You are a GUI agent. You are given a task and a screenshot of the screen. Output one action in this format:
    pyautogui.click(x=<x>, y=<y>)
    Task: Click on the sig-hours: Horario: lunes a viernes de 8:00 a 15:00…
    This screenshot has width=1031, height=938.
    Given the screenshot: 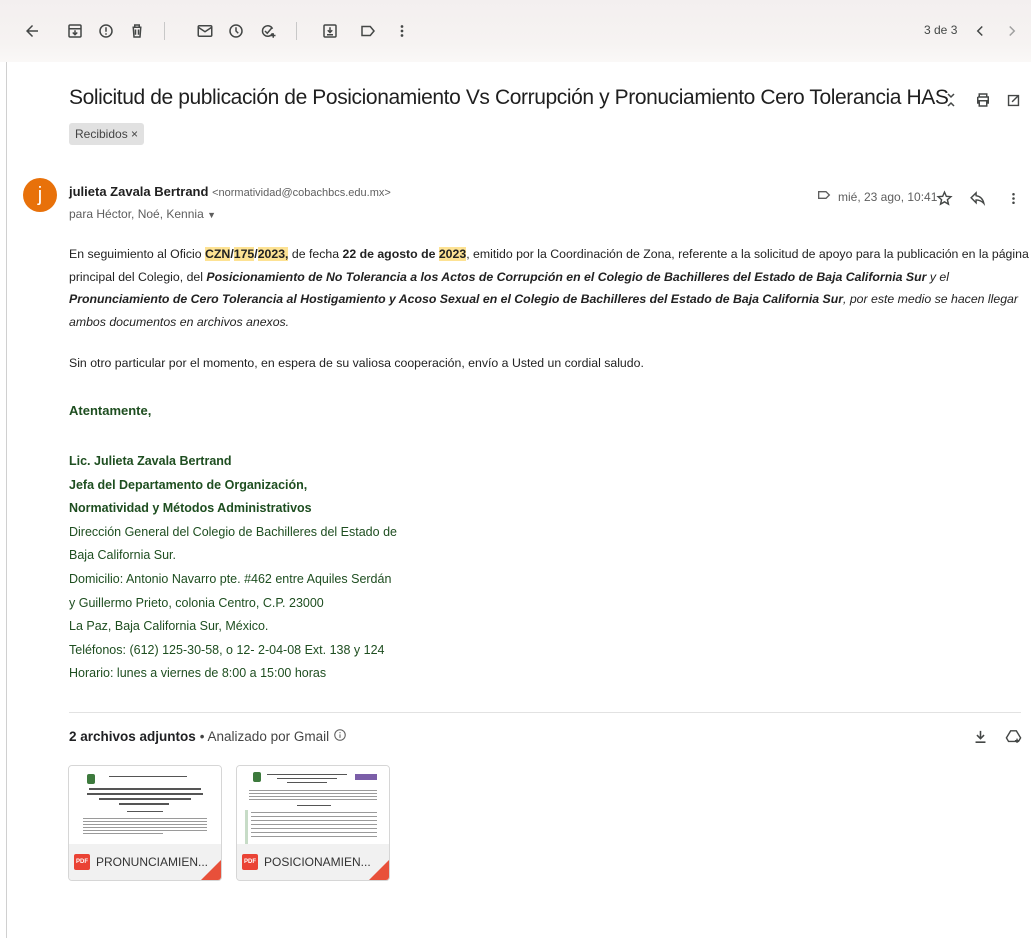 What is the action you would take?
    pyautogui.click(x=198, y=673)
    